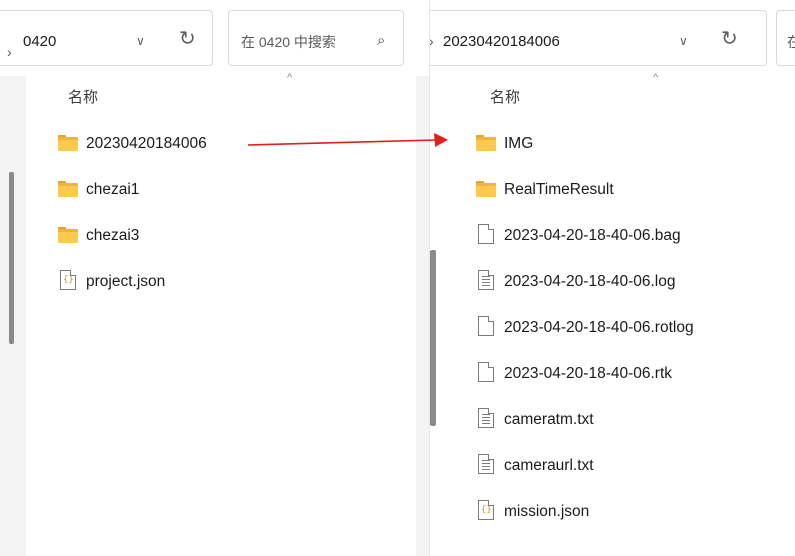 The width and height of the screenshot is (795, 556). What do you see at coordinates (441, 140) in the screenshot?
I see `arrow-head-icon` at bounding box center [441, 140].